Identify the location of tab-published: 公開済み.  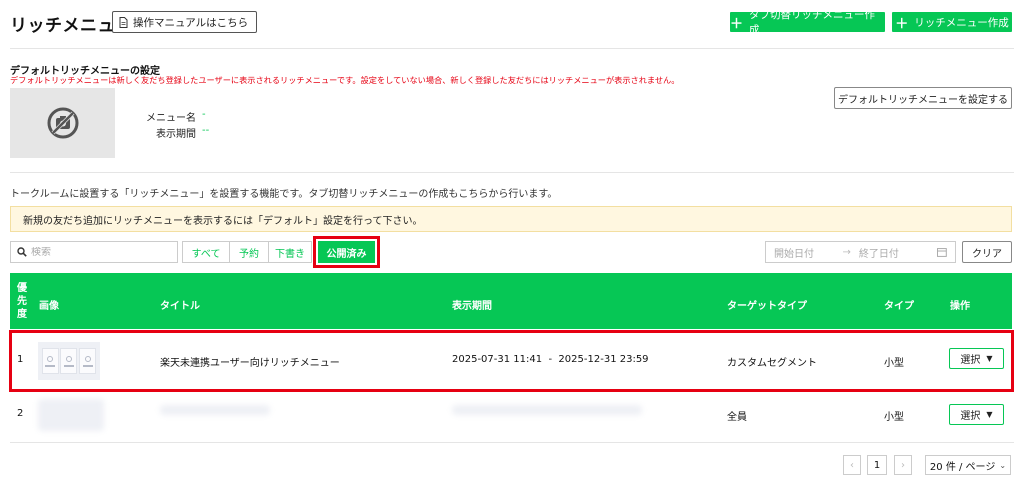
(346, 252).